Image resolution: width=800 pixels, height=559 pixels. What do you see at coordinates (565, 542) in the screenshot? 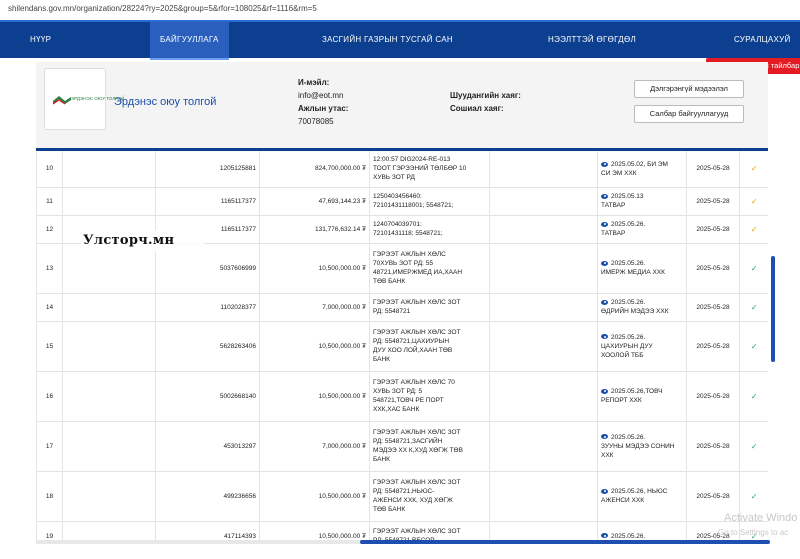
I see `horizontal-scrollbar` at bounding box center [565, 542].